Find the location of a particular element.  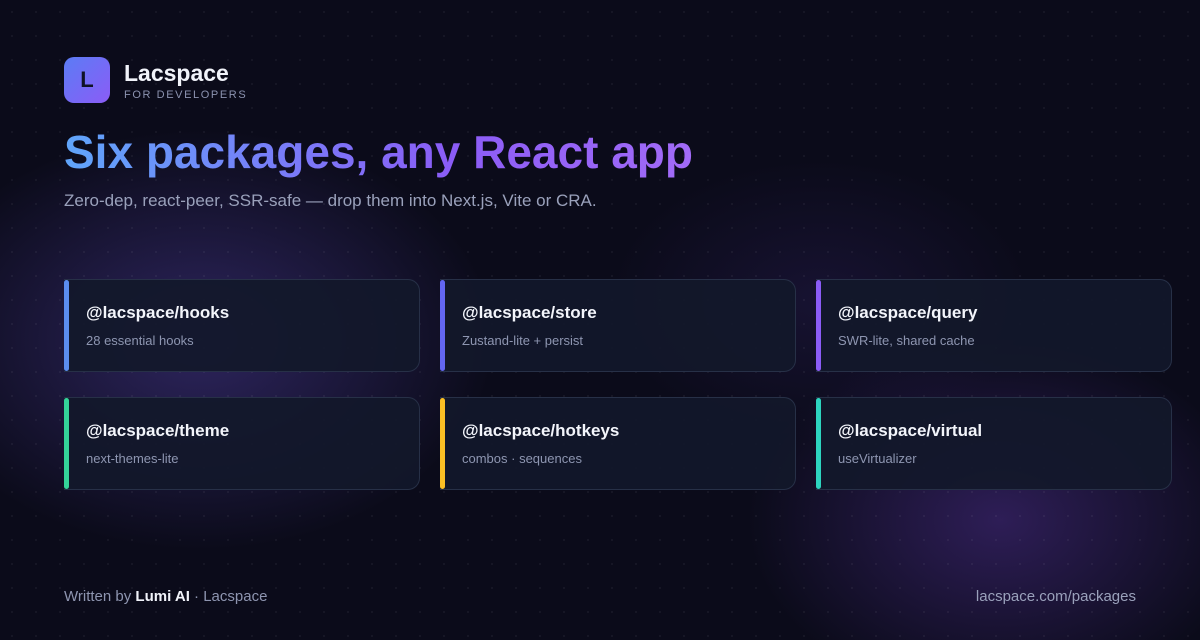

package-card-virtual: @lacspace/virtual useVirtualizer is located at coordinates (994, 443).